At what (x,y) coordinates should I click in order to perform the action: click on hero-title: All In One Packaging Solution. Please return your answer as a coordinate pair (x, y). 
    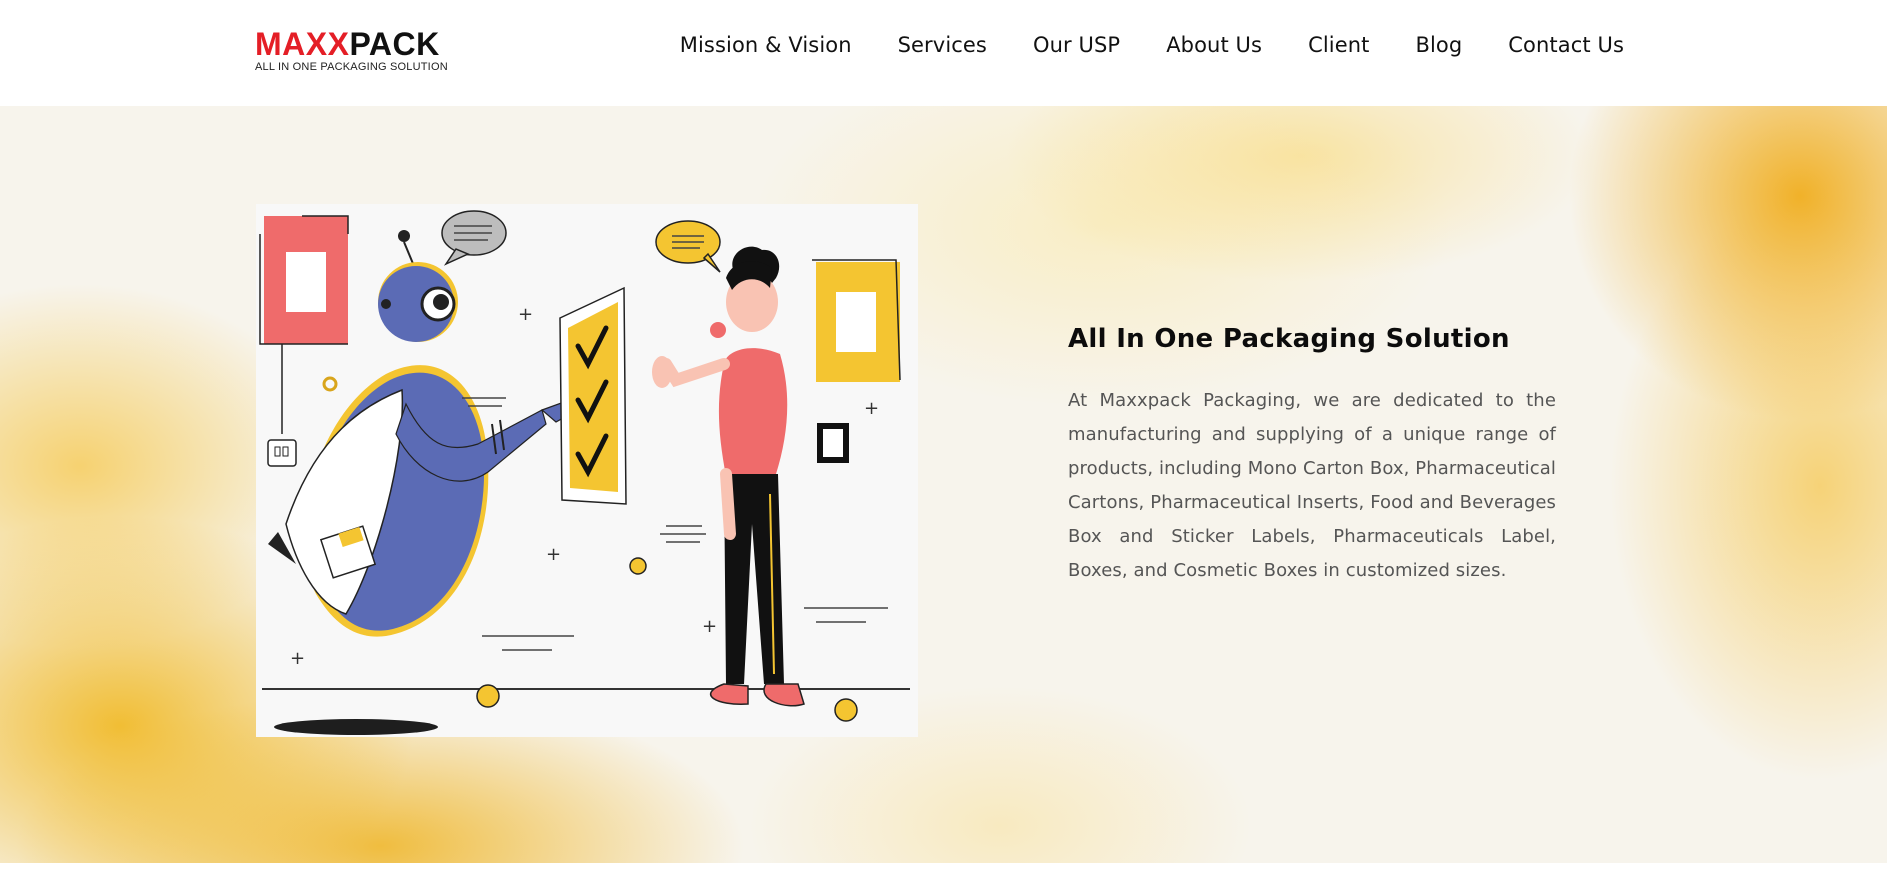
    Looking at the image, I should click on (1289, 339).